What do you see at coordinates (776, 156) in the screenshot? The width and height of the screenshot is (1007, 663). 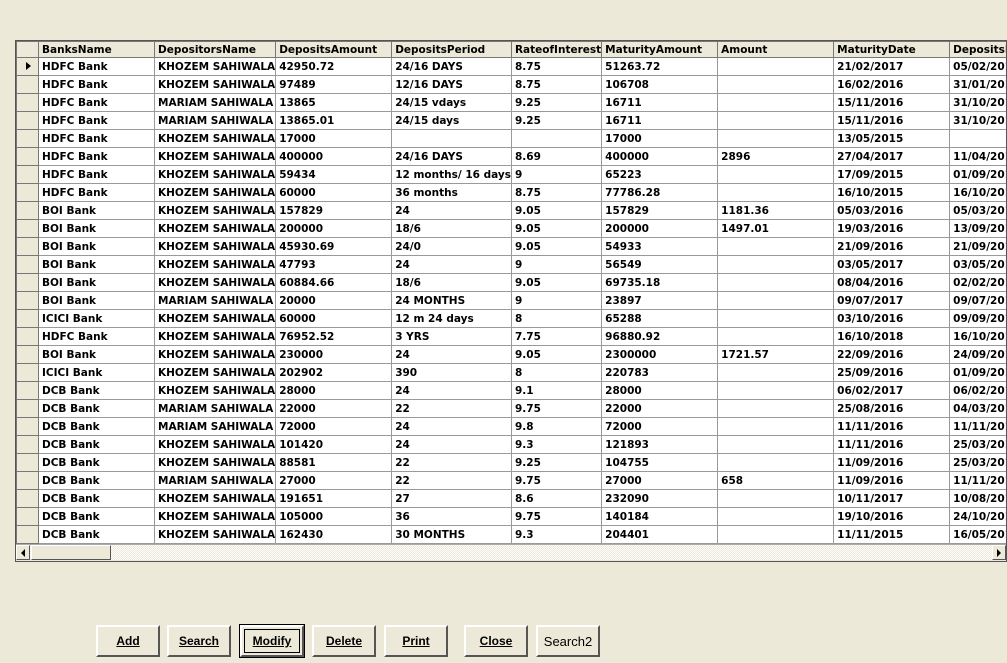 I see `cell-amount: 2896` at bounding box center [776, 156].